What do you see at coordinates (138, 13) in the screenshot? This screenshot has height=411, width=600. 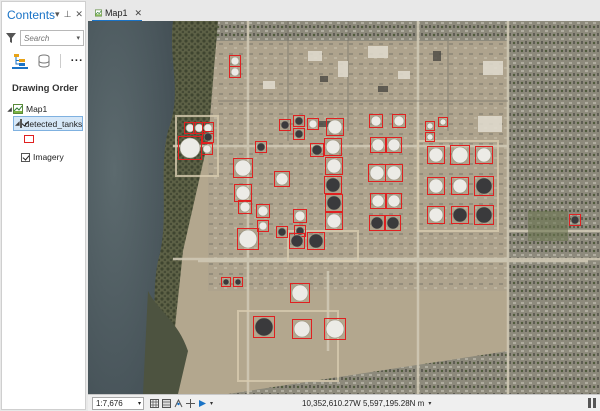 I see `close-tab-icon: ✕` at bounding box center [138, 13].